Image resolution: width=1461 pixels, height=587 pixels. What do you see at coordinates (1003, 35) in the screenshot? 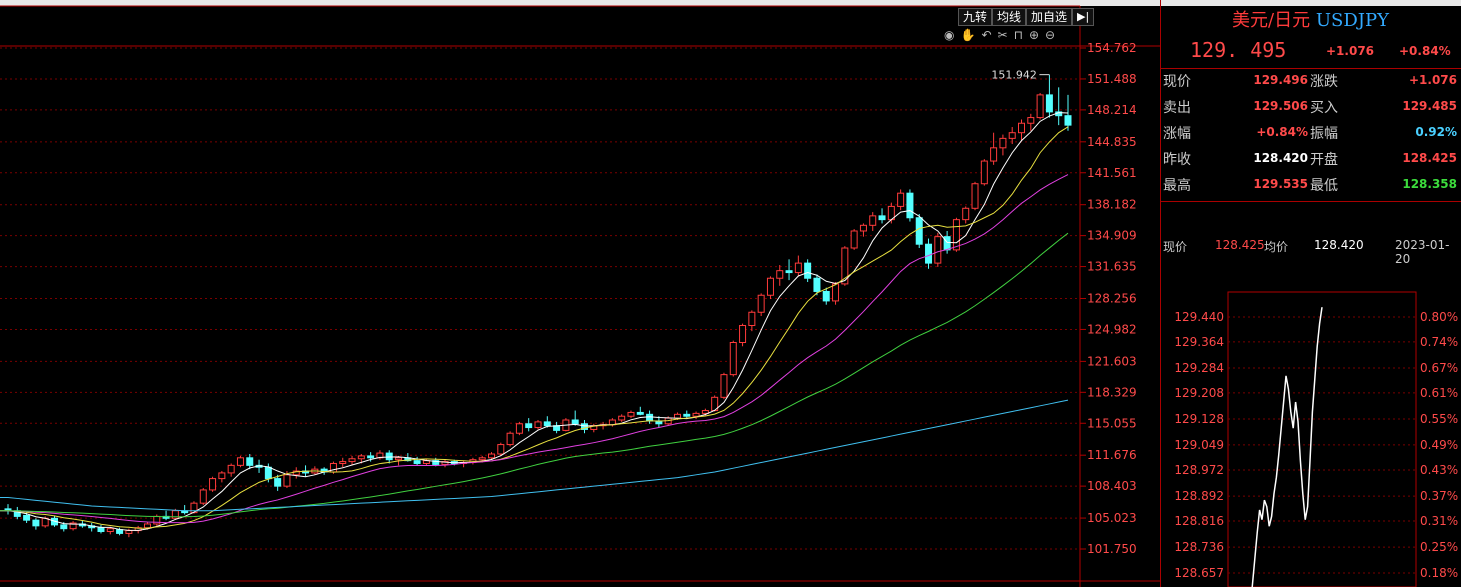
I see `scissors-icon: ✂` at bounding box center [1003, 35].